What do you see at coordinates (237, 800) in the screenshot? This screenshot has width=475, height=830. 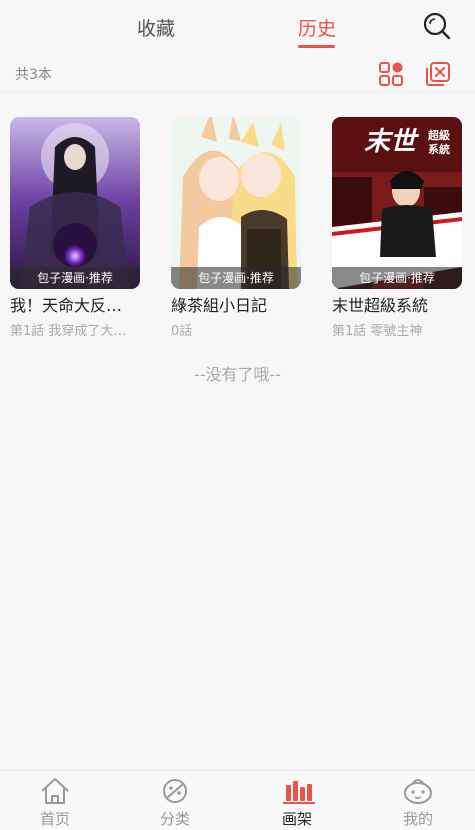 I see `bottom-nav: 首页 分类 画架 我的` at bounding box center [237, 800].